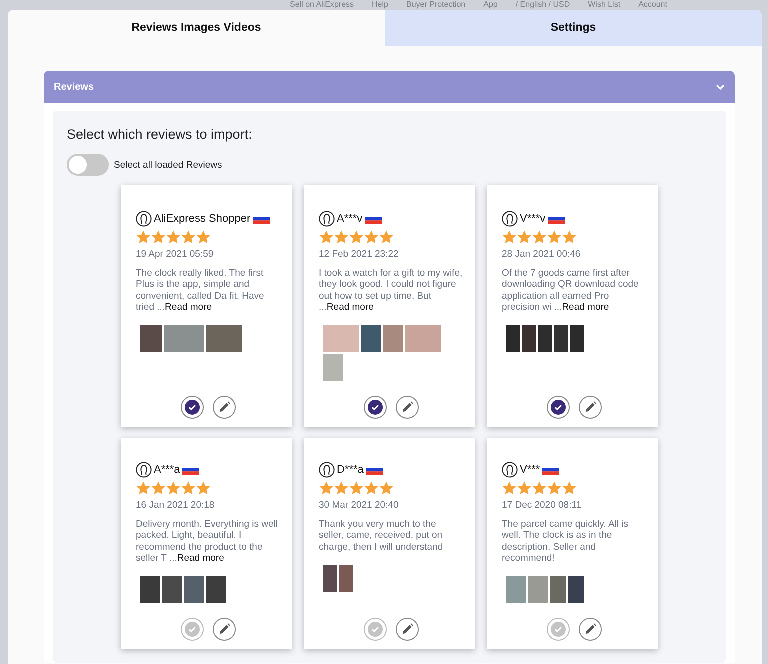 This screenshot has width=768, height=664. I want to click on review-text: Thank you very much to the seller, came, received, put on charge, then I will understand, so click(381, 536).